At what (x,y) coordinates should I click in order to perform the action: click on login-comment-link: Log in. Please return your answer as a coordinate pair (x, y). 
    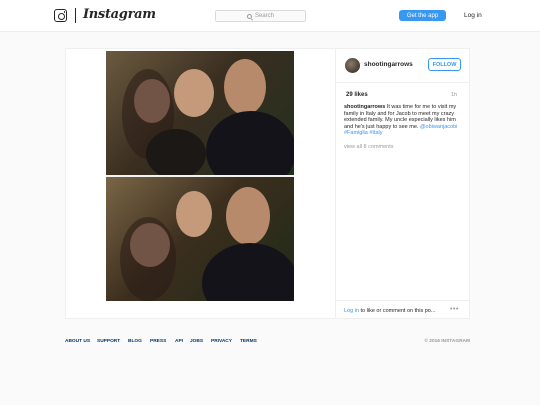
    Looking at the image, I should click on (351, 311).